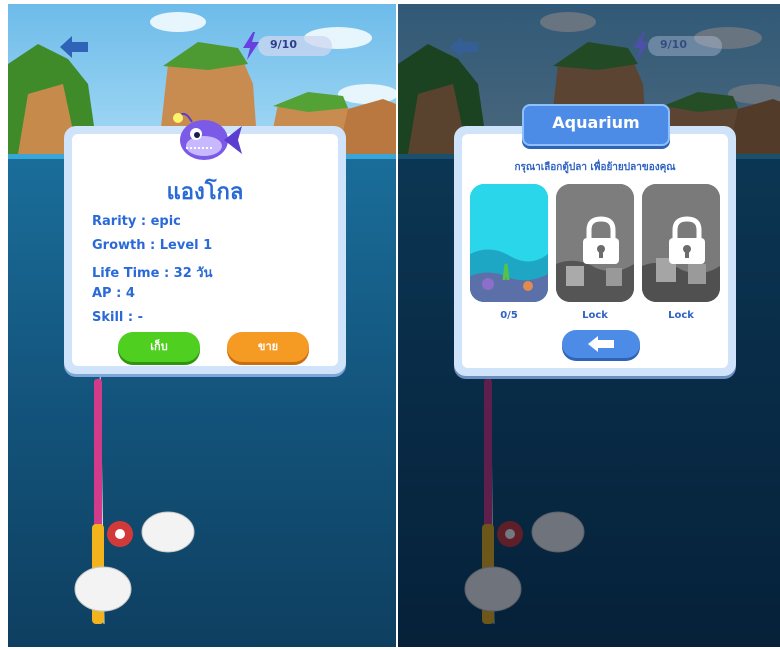 The width and height of the screenshot is (780, 650). What do you see at coordinates (159, 347) in the screenshot?
I see `keep-button: เก็บ` at bounding box center [159, 347].